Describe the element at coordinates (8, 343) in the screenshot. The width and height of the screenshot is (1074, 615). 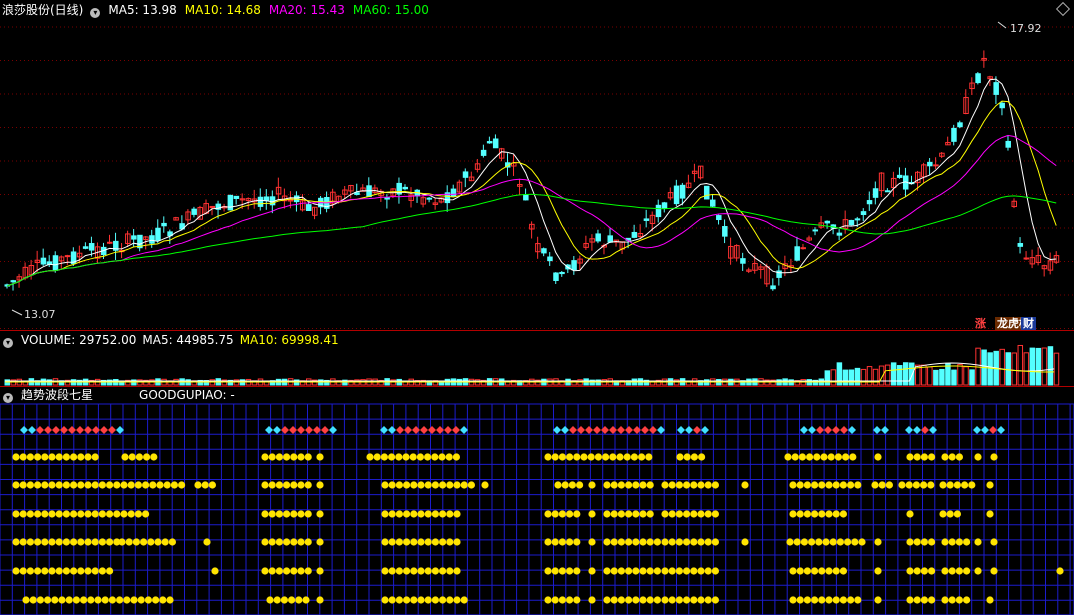
I see `volume-toggle-icon: ▾` at that location.